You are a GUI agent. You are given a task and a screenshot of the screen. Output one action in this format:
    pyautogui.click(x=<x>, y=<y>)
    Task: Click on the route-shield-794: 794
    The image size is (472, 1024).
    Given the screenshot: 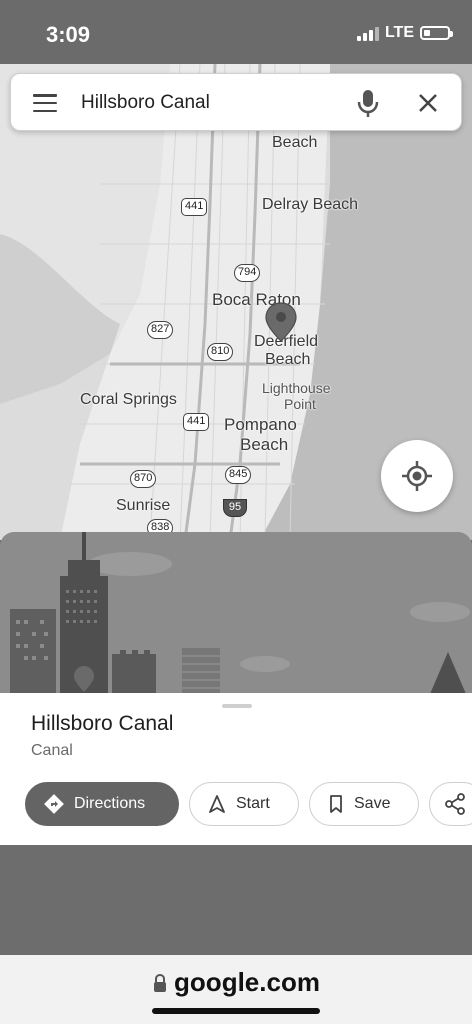 What is the action you would take?
    pyautogui.click(x=247, y=273)
    